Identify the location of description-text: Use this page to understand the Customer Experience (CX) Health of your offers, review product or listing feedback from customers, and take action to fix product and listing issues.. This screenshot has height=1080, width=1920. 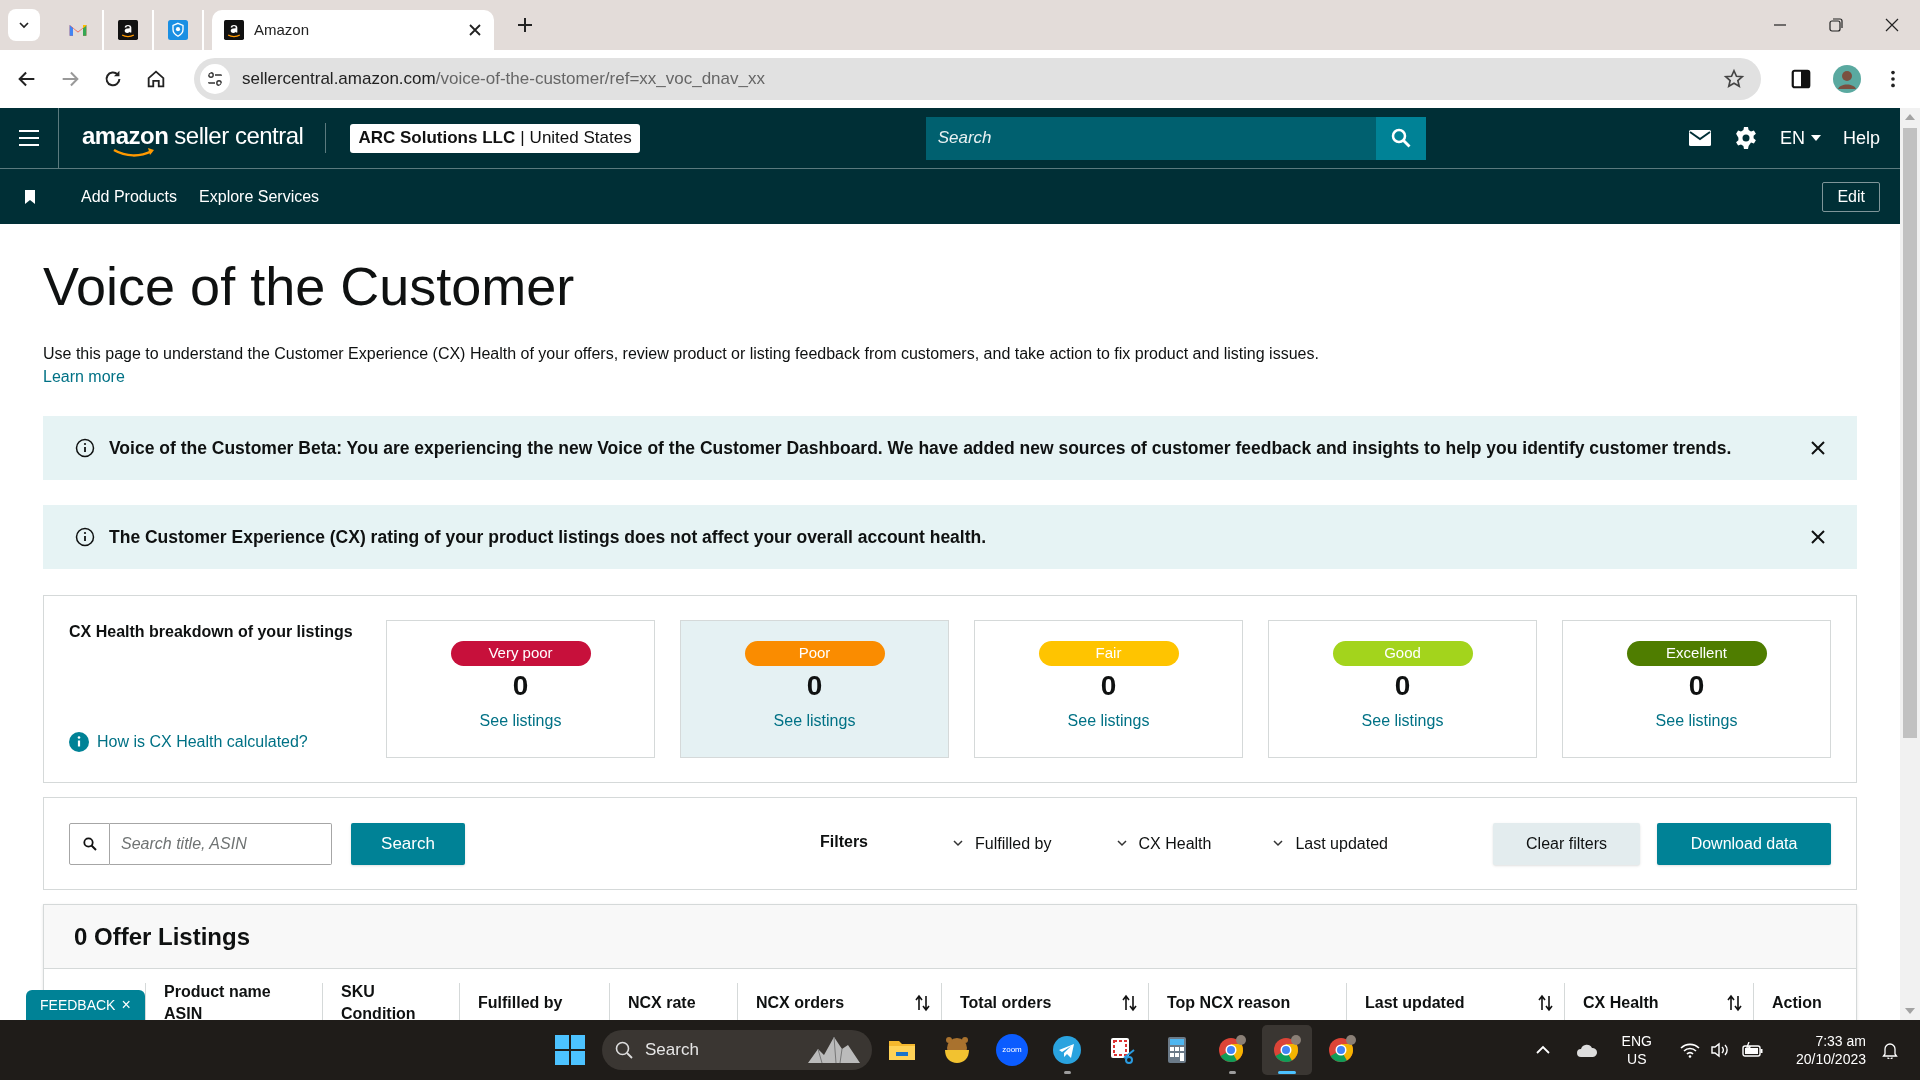
(681, 354).